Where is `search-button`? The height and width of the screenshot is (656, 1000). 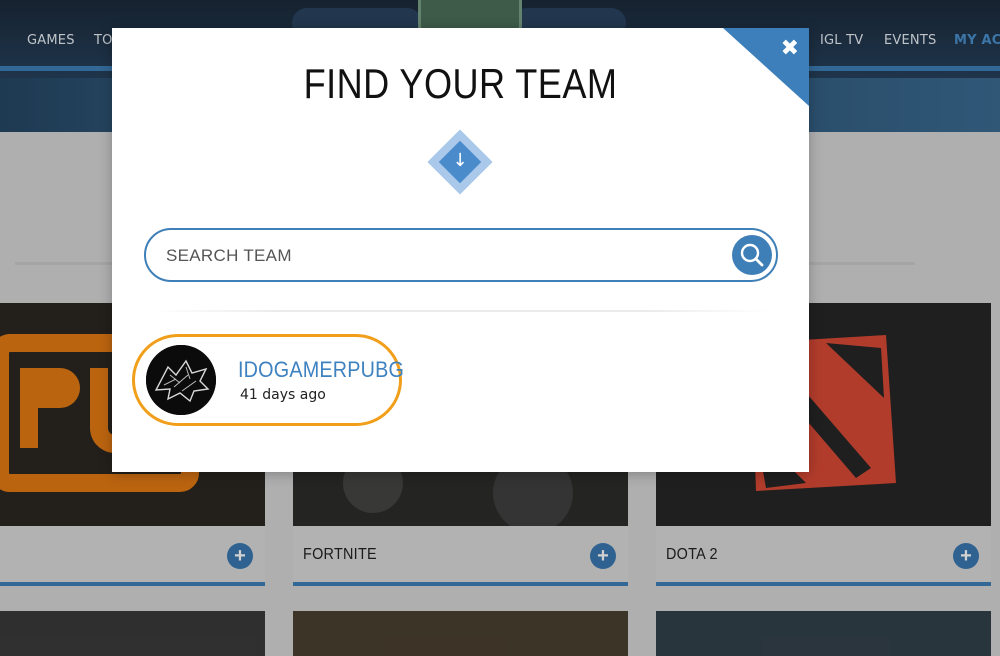
search-button is located at coordinates (752, 255).